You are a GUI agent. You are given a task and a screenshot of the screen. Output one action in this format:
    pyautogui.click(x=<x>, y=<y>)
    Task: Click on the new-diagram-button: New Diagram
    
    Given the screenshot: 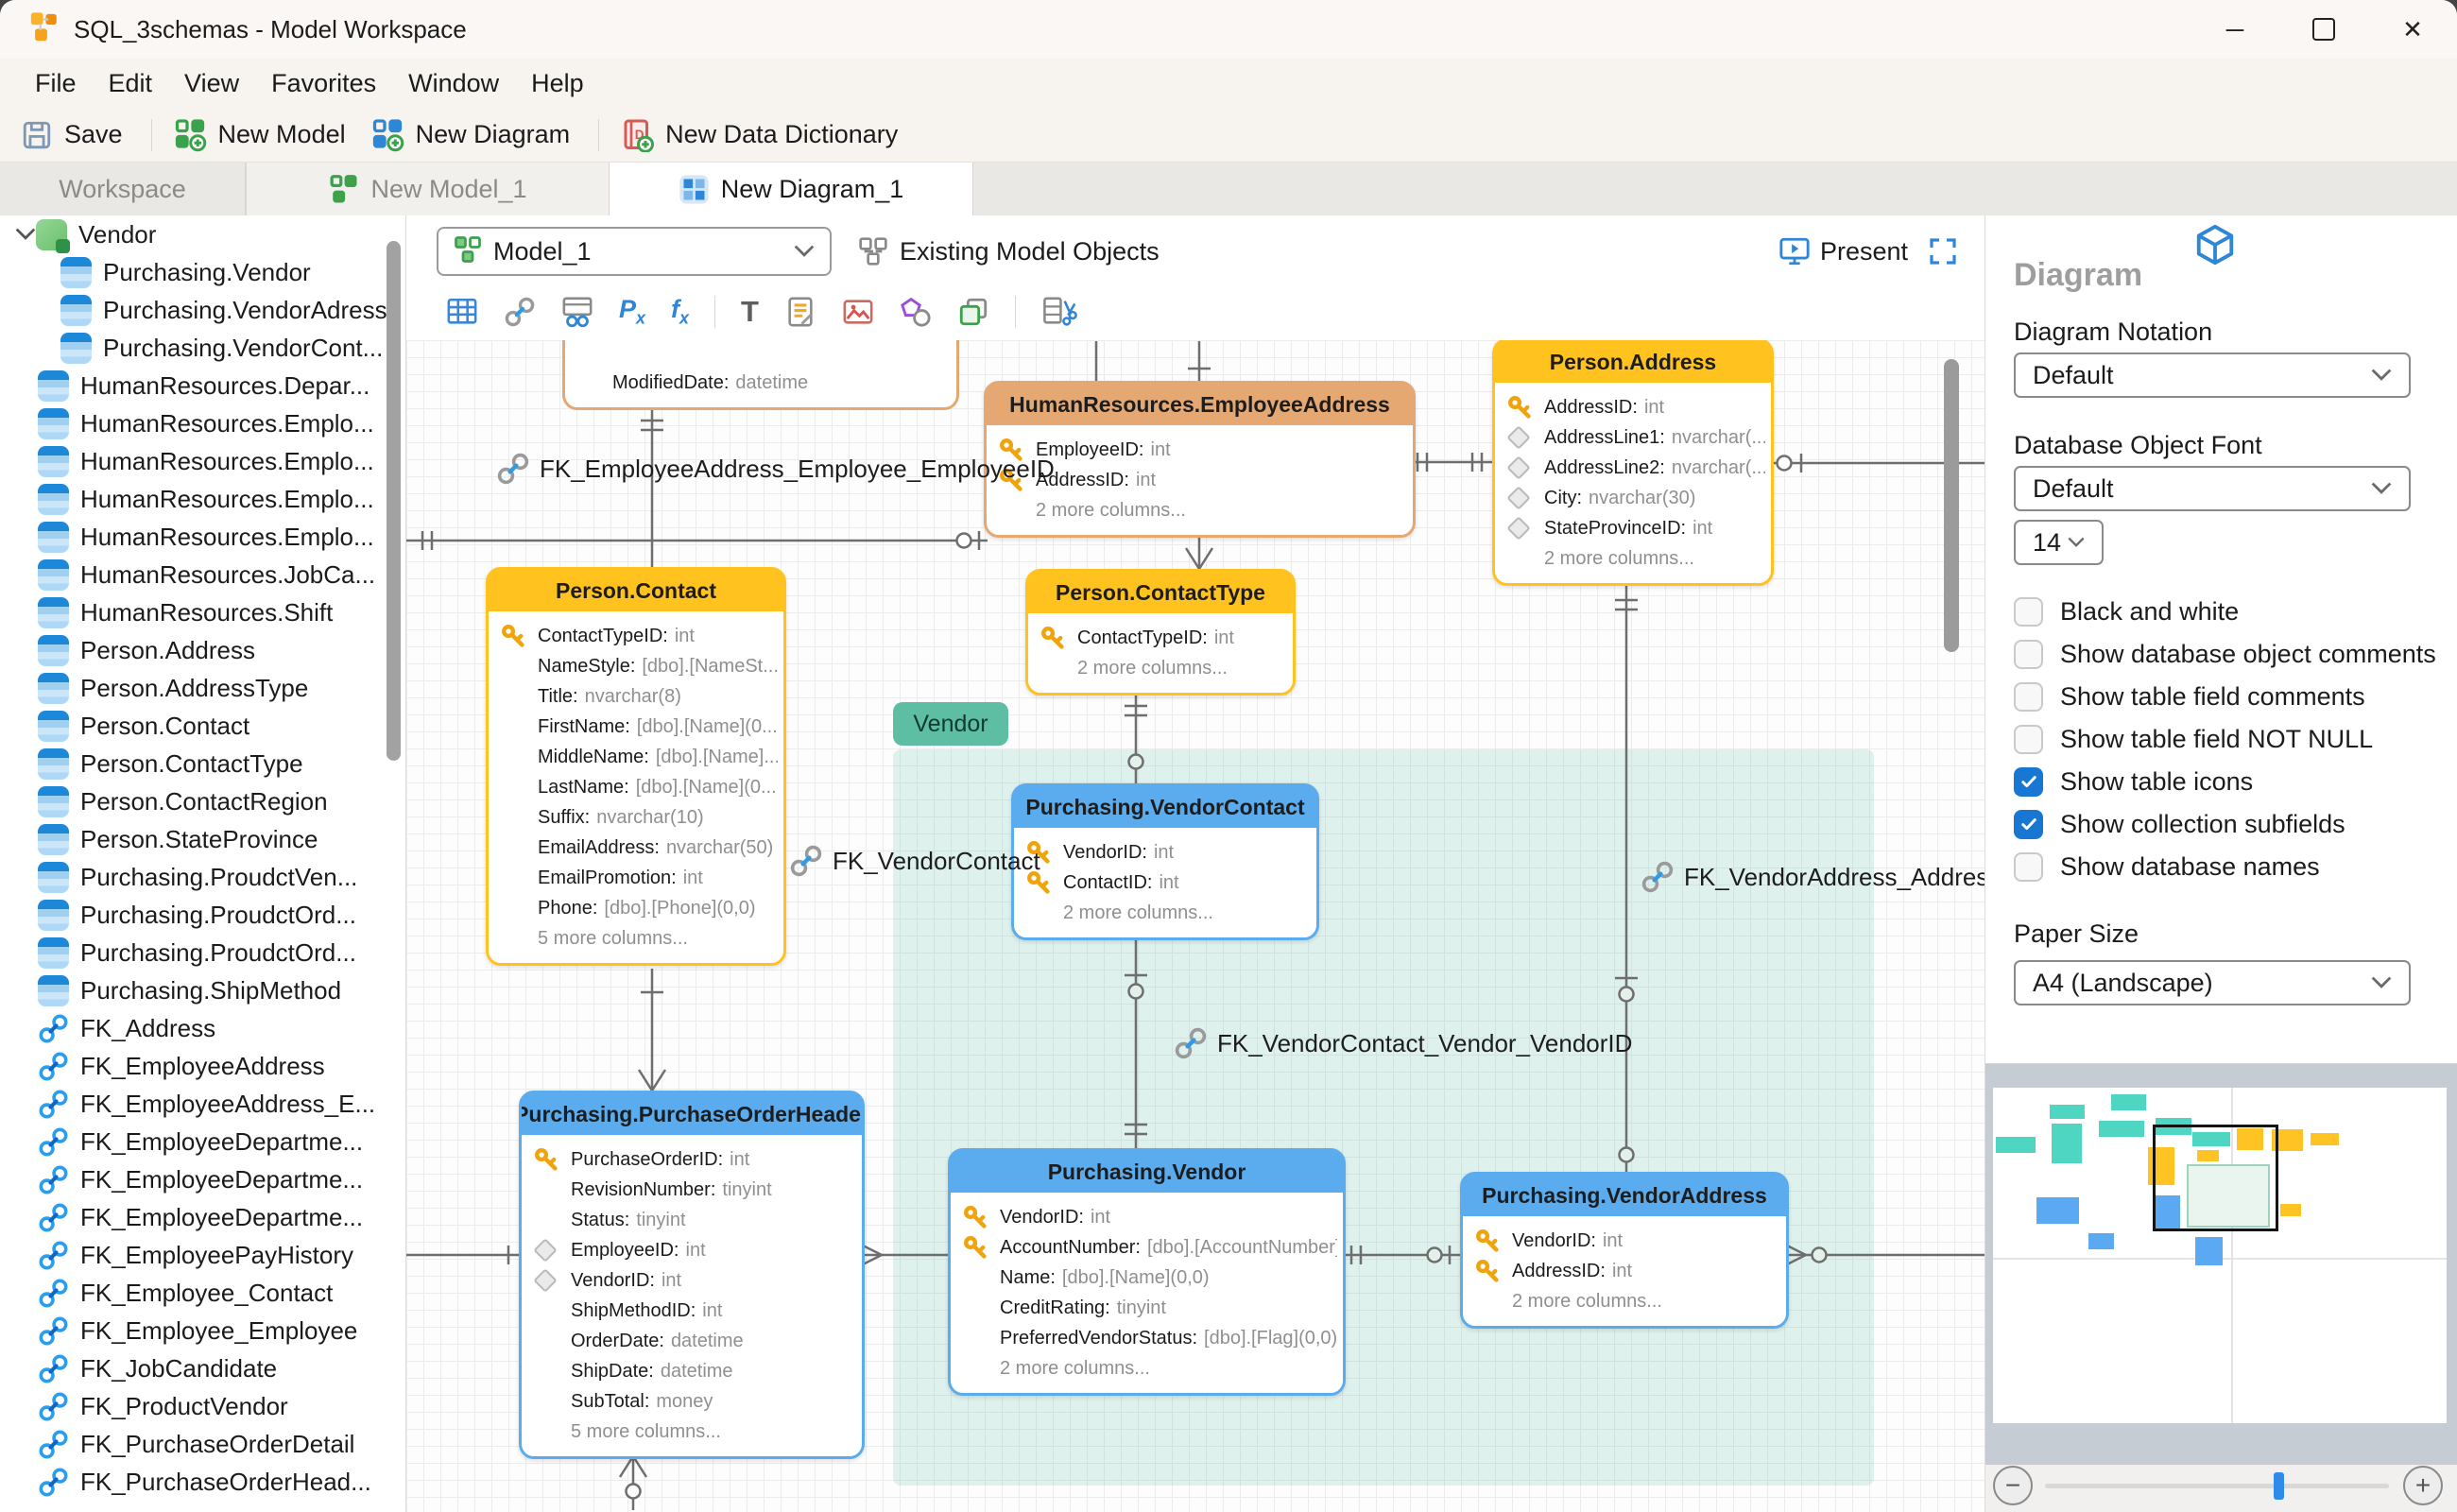 What is the action you would take?
    pyautogui.click(x=470, y=135)
    